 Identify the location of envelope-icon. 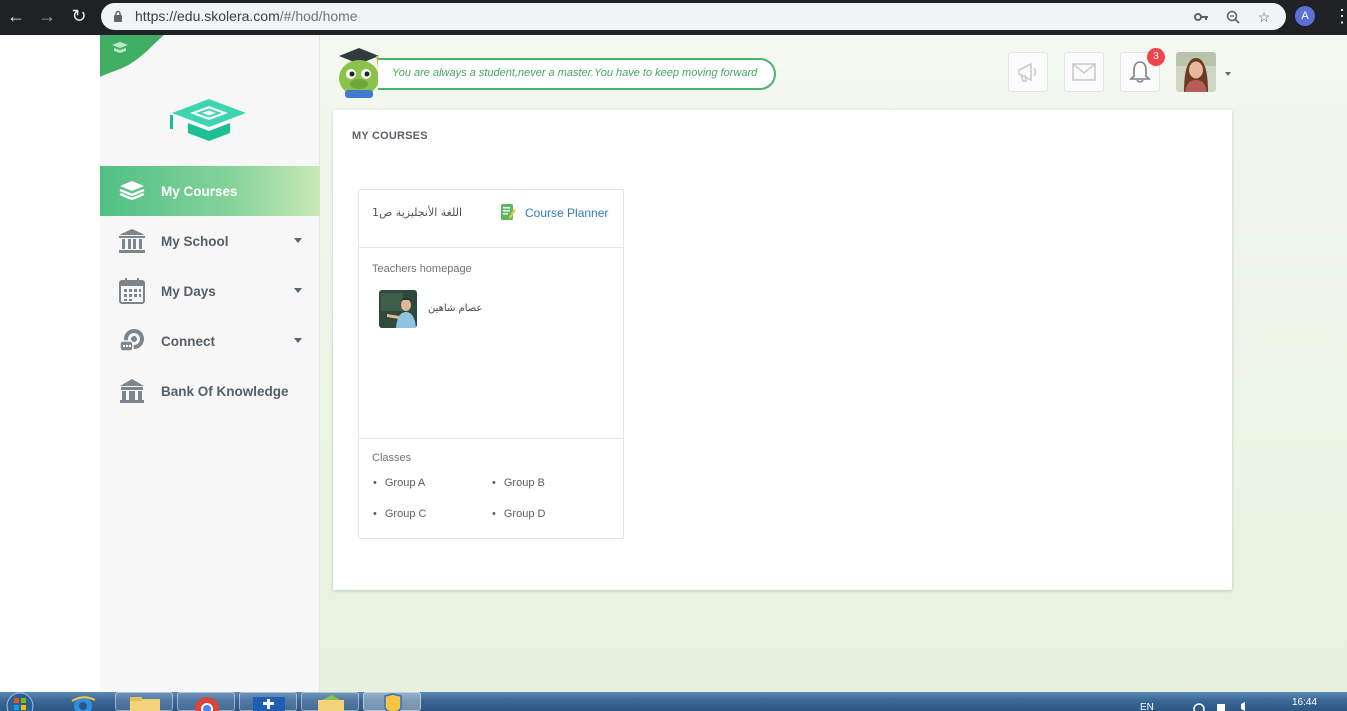
(1084, 72).